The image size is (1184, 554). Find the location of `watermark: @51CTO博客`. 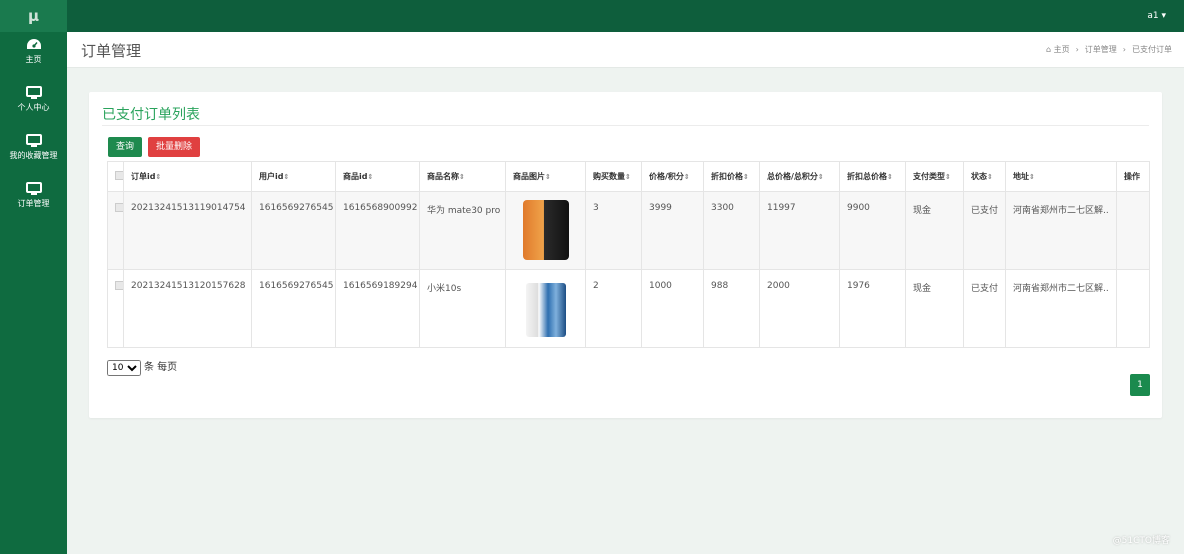

watermark: @51CTO博客 is located at coordinates (1141, 541).